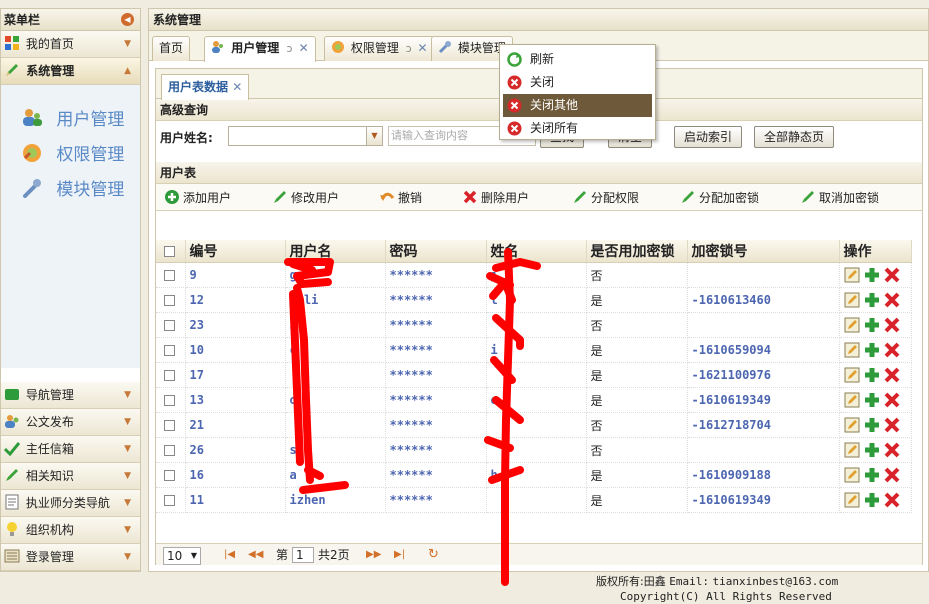  What do you see at coordinates (305, 136) in the screenshot?
I see `username-select: ▼` at bounding box center [305, 136].